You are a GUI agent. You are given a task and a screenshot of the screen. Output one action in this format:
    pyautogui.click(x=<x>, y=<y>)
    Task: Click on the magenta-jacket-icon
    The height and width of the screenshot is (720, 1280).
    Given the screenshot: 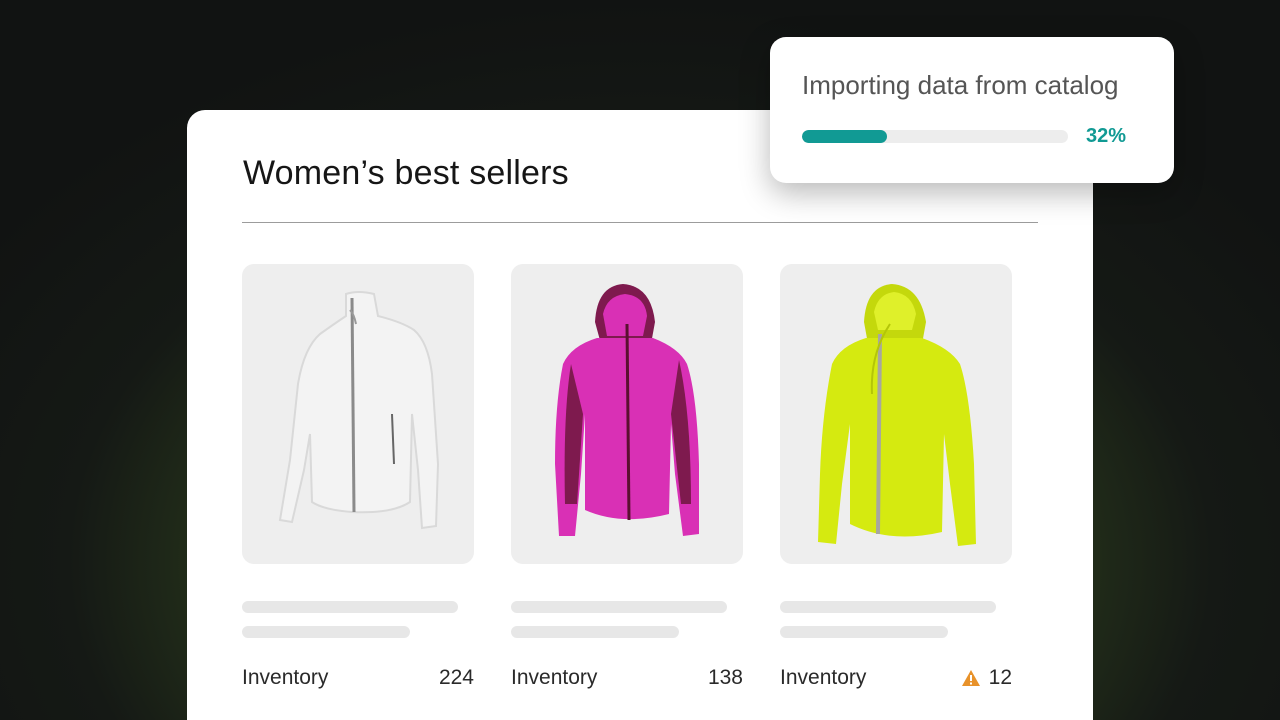 What is the action you would take?
    pyautogui.click(x=627, y=410)
    